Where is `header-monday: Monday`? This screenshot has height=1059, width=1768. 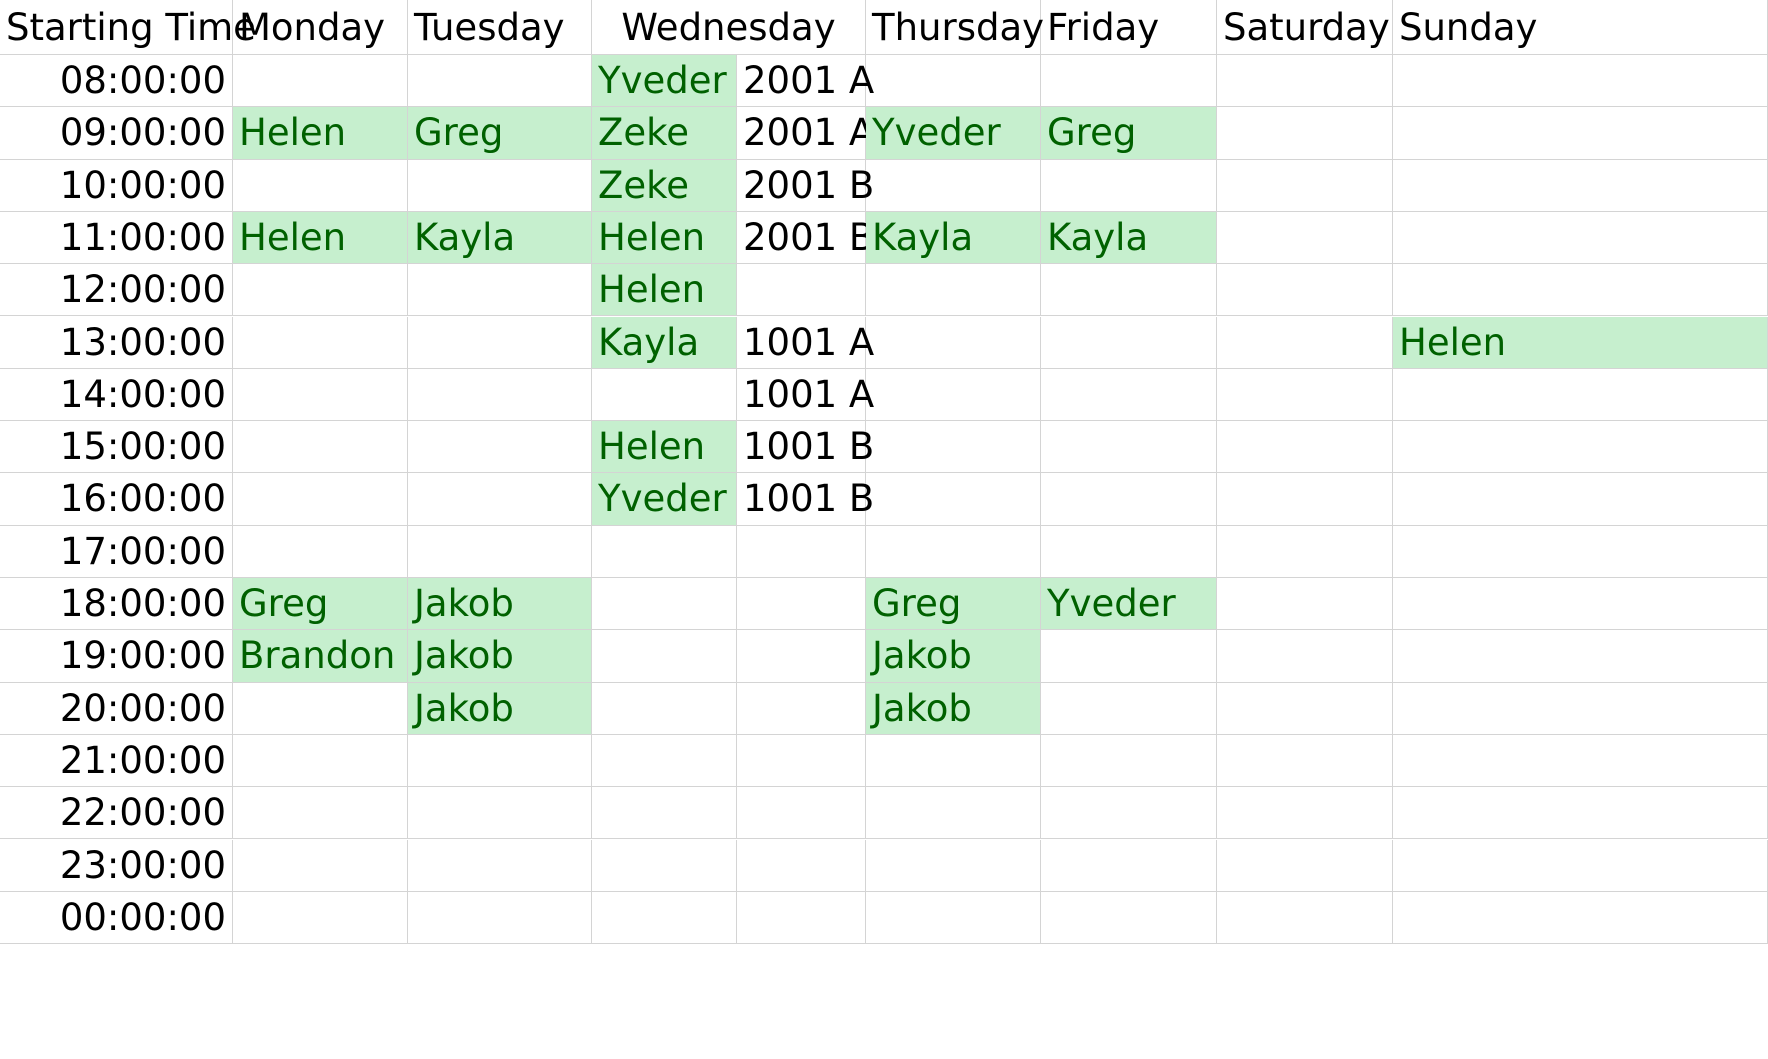 header-monday: Monday is located at coordinates (320, 27).